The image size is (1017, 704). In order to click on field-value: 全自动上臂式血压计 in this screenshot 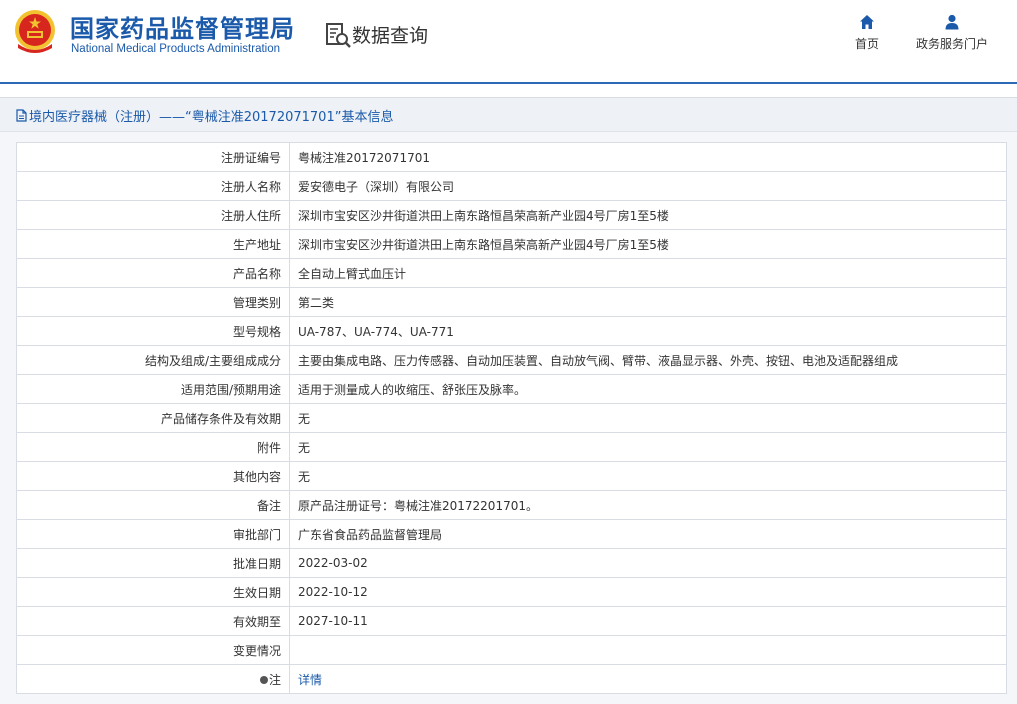, I will do `click(648, 273)`.